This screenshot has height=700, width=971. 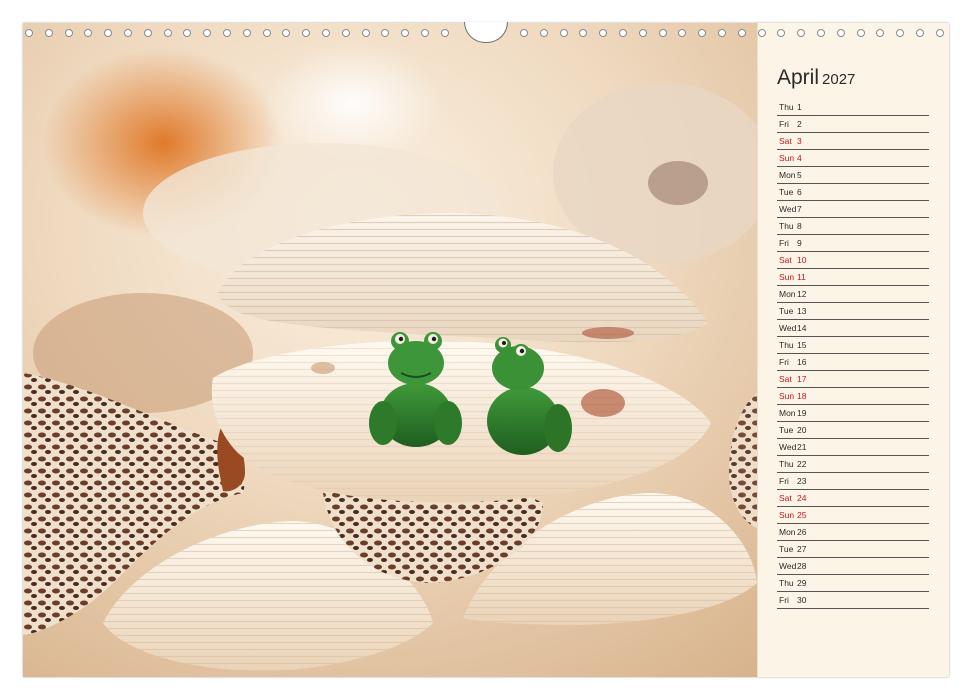 What do you see at coordinates (802, 532) in the screenshot?
I see `day-number: 26` at bounding box center [802, 532].